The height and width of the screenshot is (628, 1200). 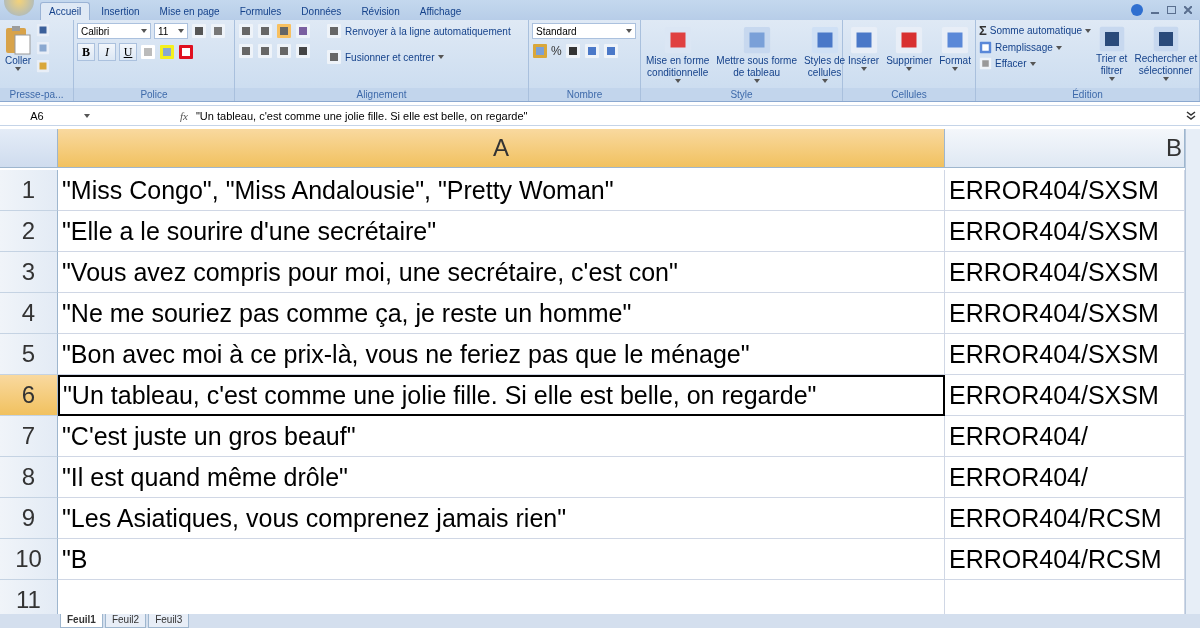 What do you see at coordinates (380, 11) in the screenshot?
I see `ribbon-tab: Révision` at bounding box center [380, 11].